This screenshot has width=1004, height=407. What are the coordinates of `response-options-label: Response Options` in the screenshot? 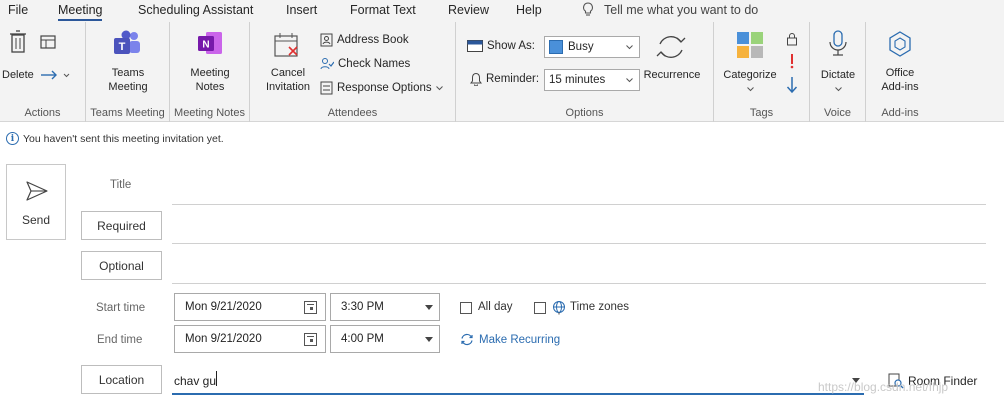 It's located at (384, 88).